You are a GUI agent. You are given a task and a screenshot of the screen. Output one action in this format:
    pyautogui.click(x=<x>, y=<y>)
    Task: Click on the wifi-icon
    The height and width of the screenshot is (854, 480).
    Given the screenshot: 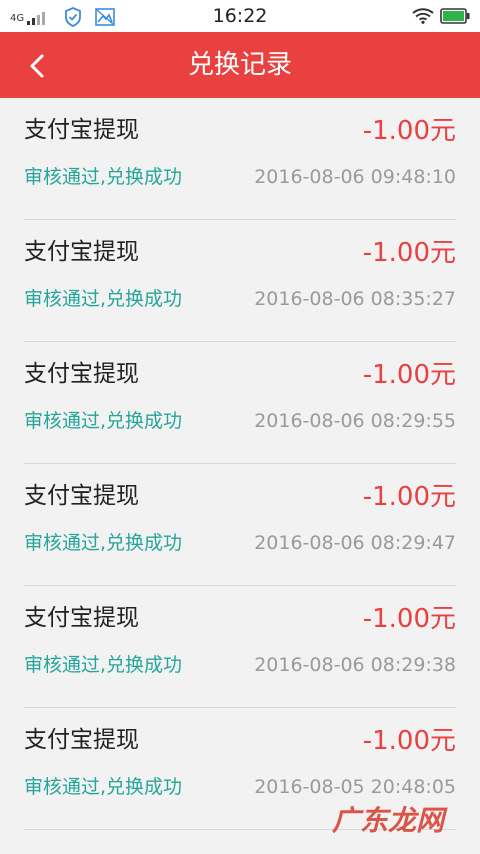 What is the action you would take?
    pyautogui.click(x=423, y=18)
    